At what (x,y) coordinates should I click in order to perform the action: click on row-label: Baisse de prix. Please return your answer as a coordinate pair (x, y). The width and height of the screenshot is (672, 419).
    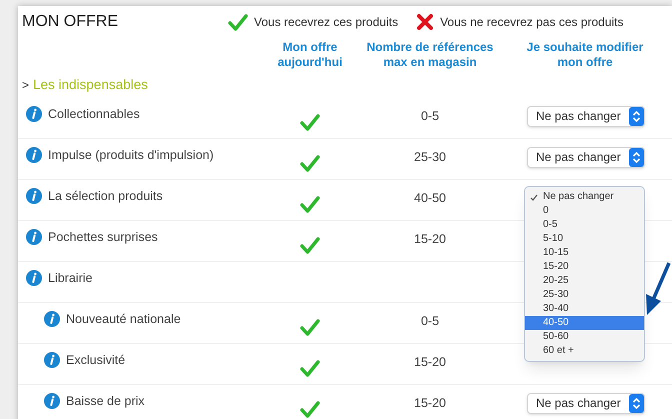
    Looking at the image, I should click on (105, 401).